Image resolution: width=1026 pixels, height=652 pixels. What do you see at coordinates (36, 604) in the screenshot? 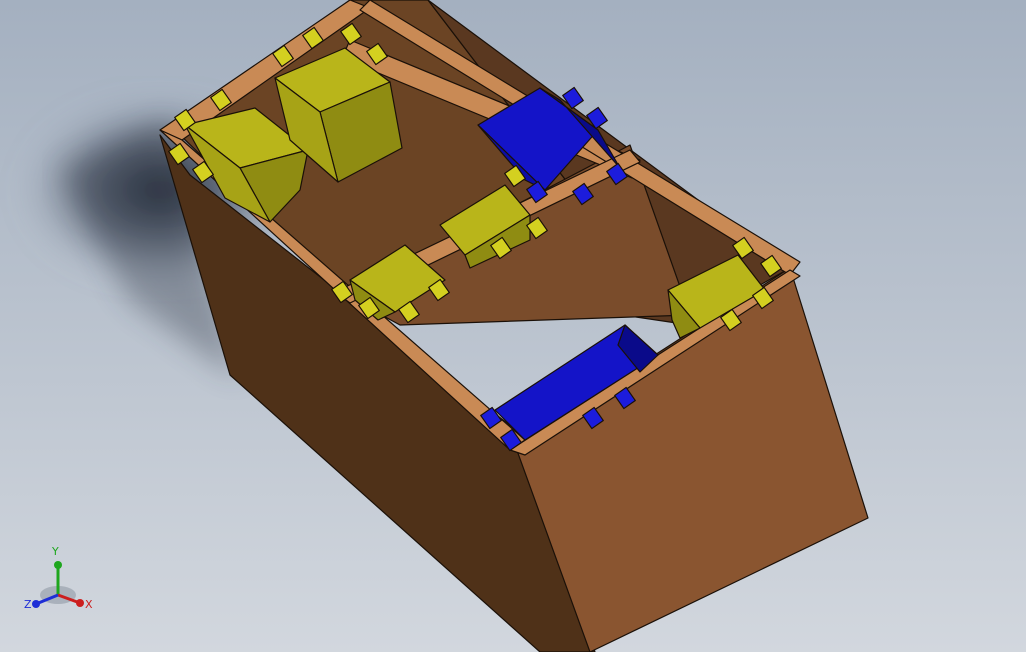
I see `z-axis-knob` at bounding box center [36, 604].